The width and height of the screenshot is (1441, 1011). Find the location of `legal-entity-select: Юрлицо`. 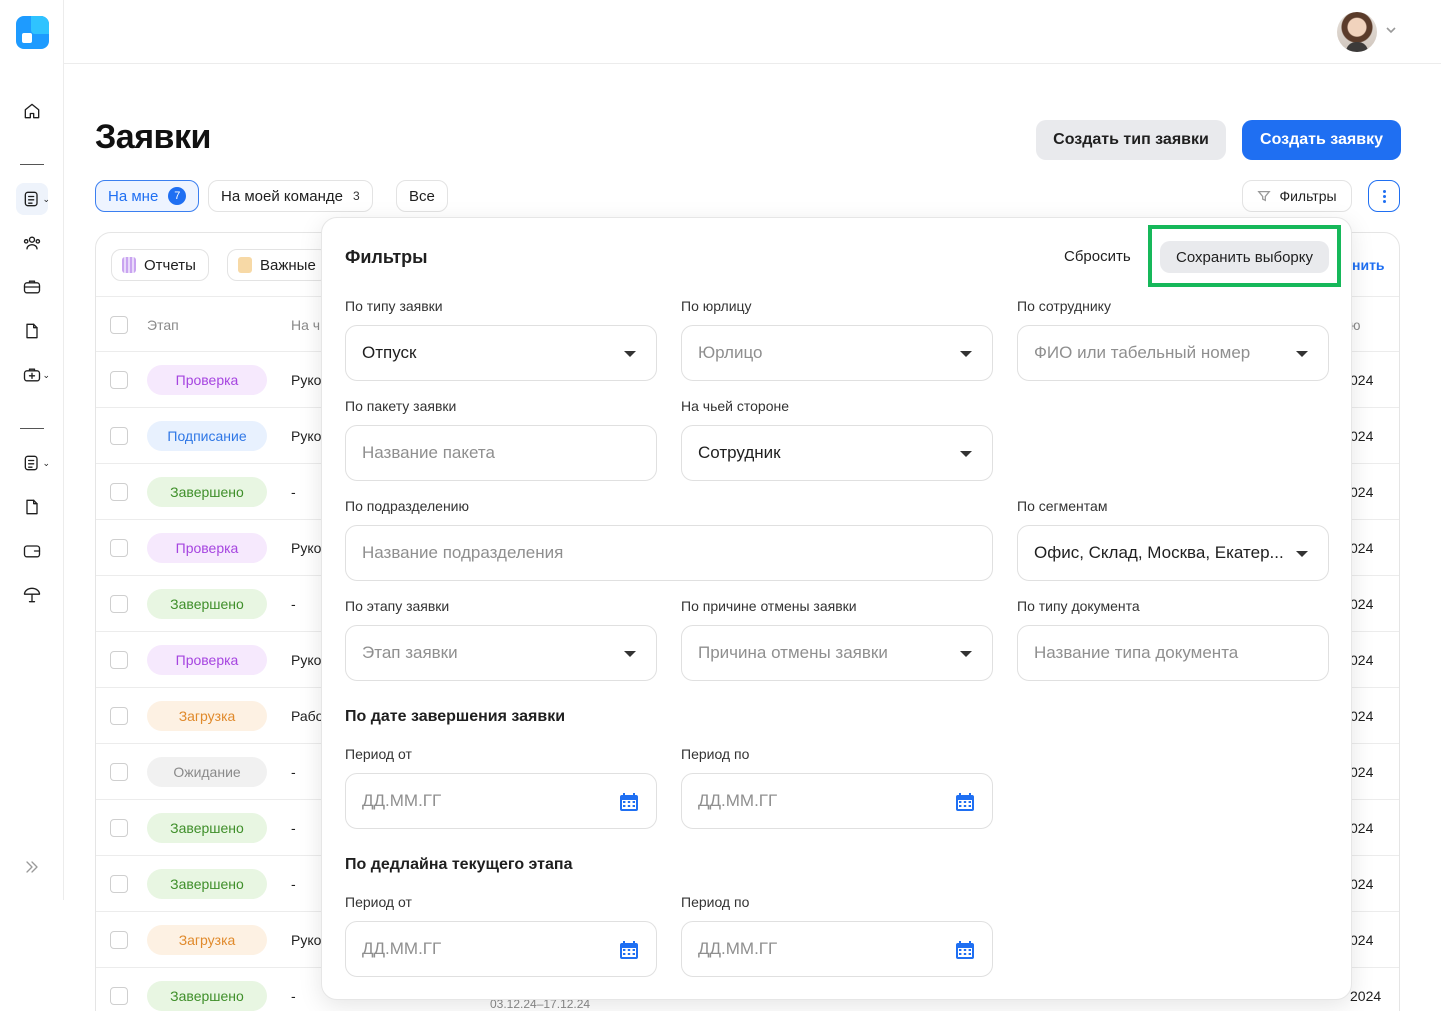

legal-entity-select: Юрлицо is located at coordinates (837, 353).